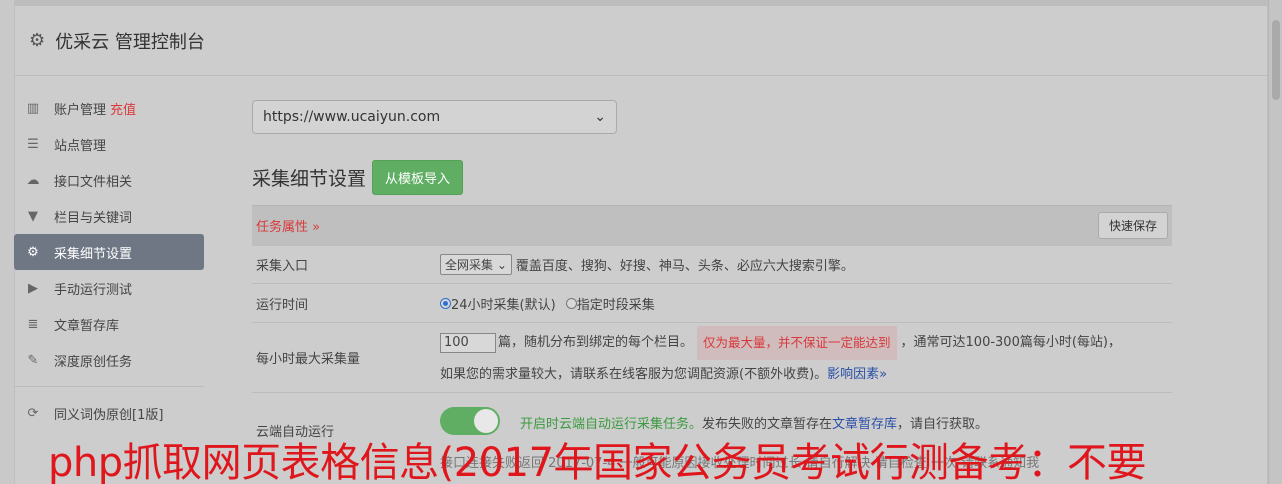  What do you see at coordinates (712, 225) in the screenshot?
I see `table-header: 任务属性 » 快速保存` at bounding box center [712, 225].